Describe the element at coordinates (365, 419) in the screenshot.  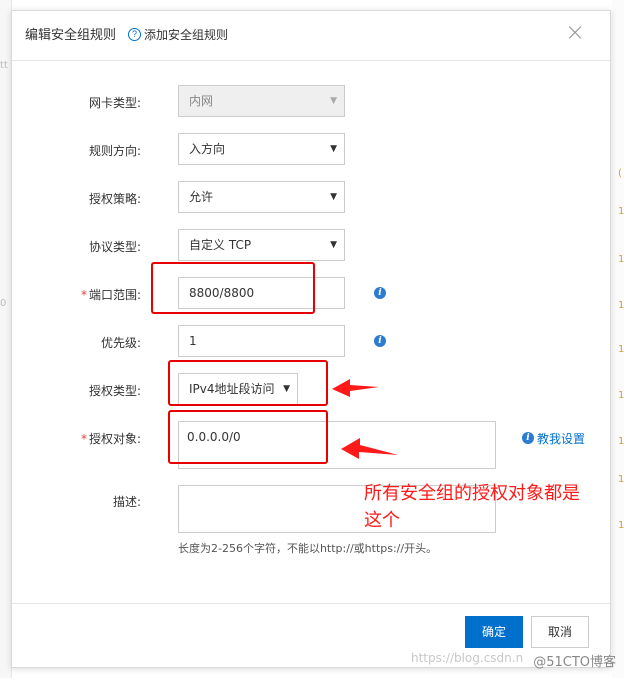
I see `annotation-arrows` at that location.